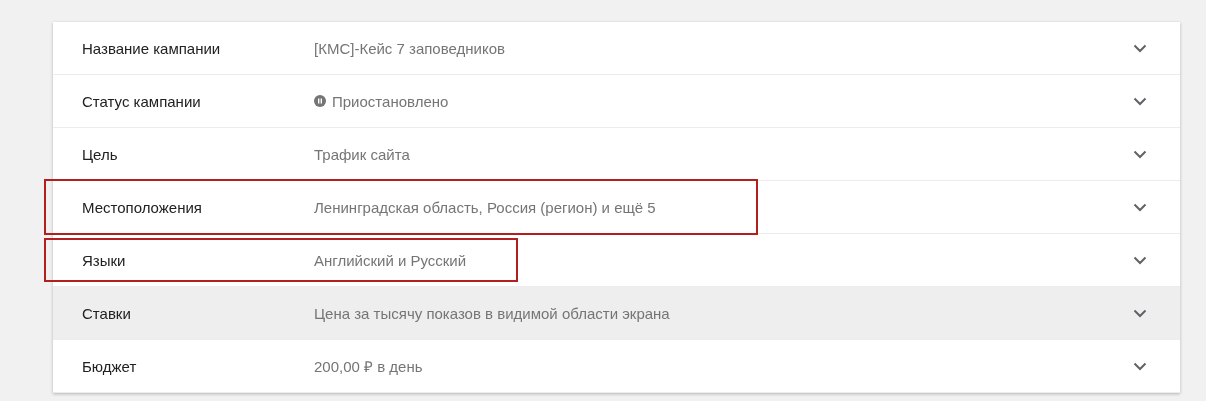  I want to click on settings-row: Цель Трафик сайта, so click(616, 154).